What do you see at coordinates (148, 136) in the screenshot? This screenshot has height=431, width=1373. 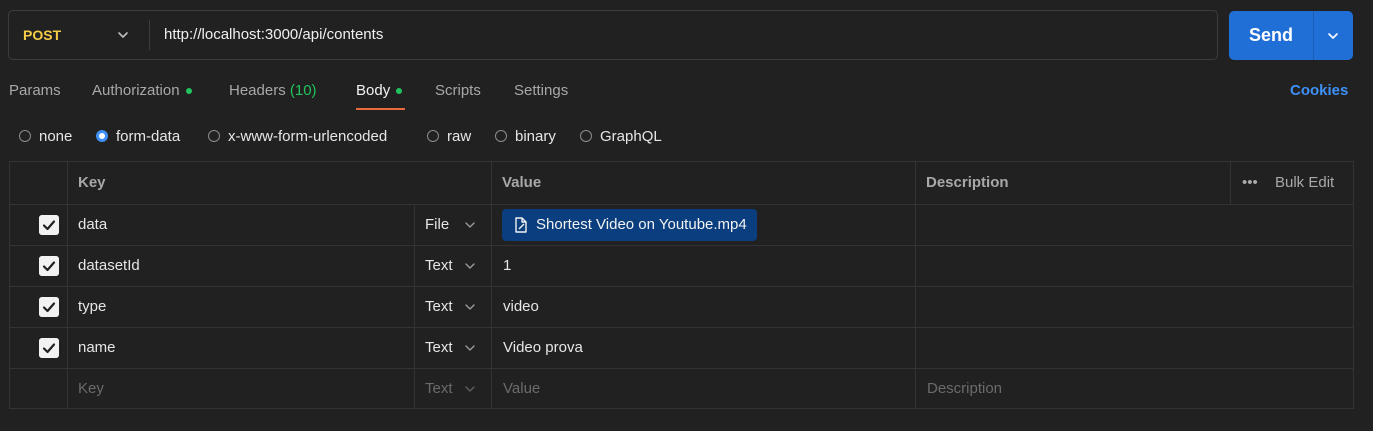 I see `radio-label: form-data` at bounding box center [148, 136].